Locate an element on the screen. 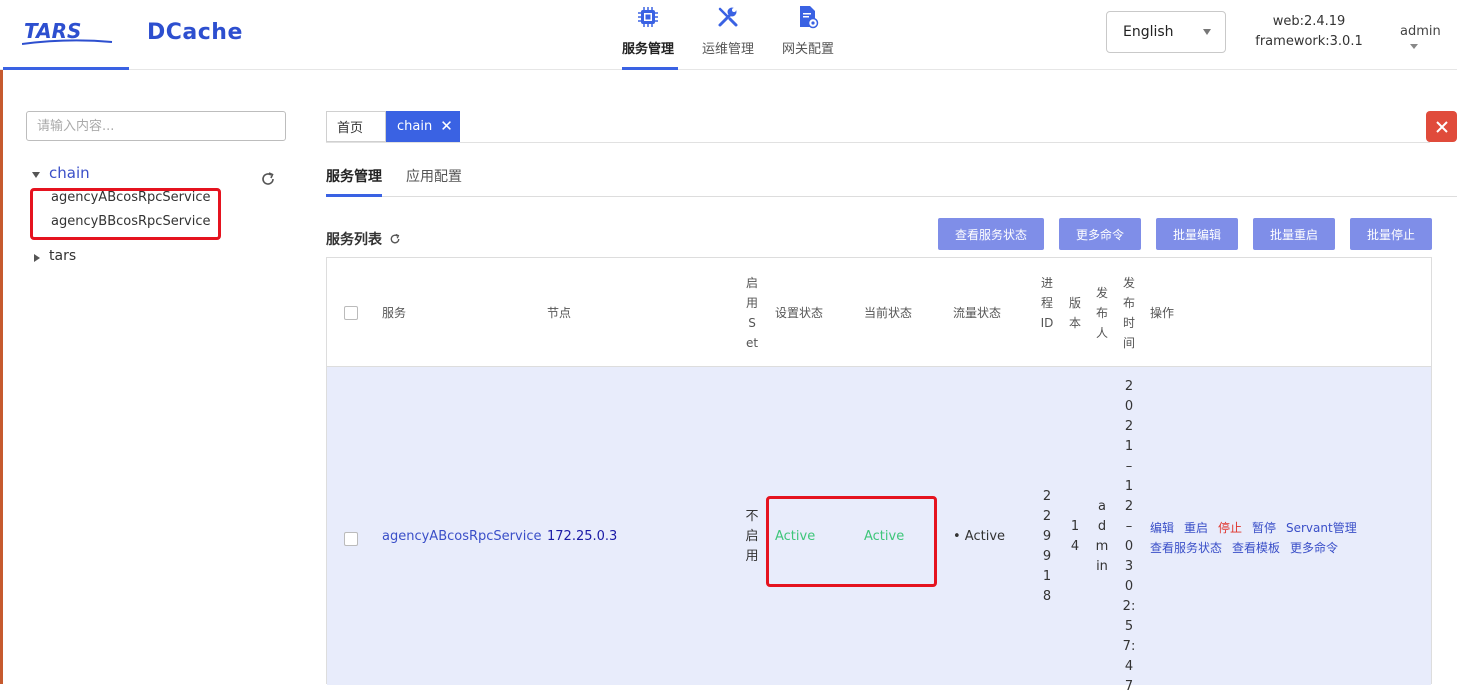 Image resolution: width=1457 pixels, height=697 pixels. select-all-checkbox is located at coordinates (351, 313).